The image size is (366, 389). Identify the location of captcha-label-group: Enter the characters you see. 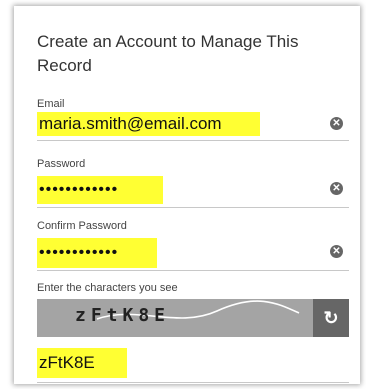
(193, 289).